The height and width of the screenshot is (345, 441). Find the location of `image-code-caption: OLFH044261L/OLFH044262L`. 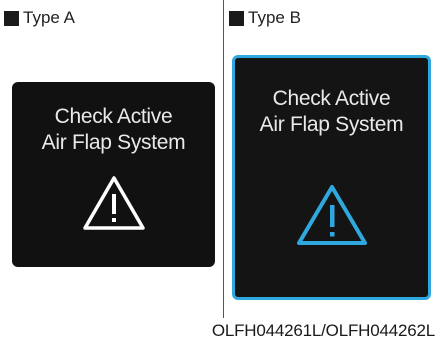

image-code-caption: OLFH044261L/OLFH044262L is located at coordinates (323, 330).